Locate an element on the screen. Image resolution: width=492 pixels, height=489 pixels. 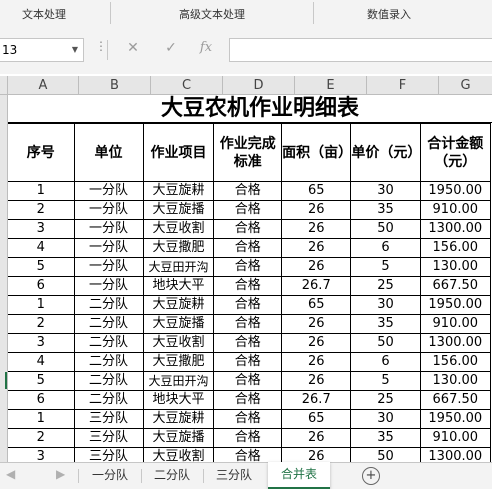
row-header-strip is located at coordinates (4, 278).